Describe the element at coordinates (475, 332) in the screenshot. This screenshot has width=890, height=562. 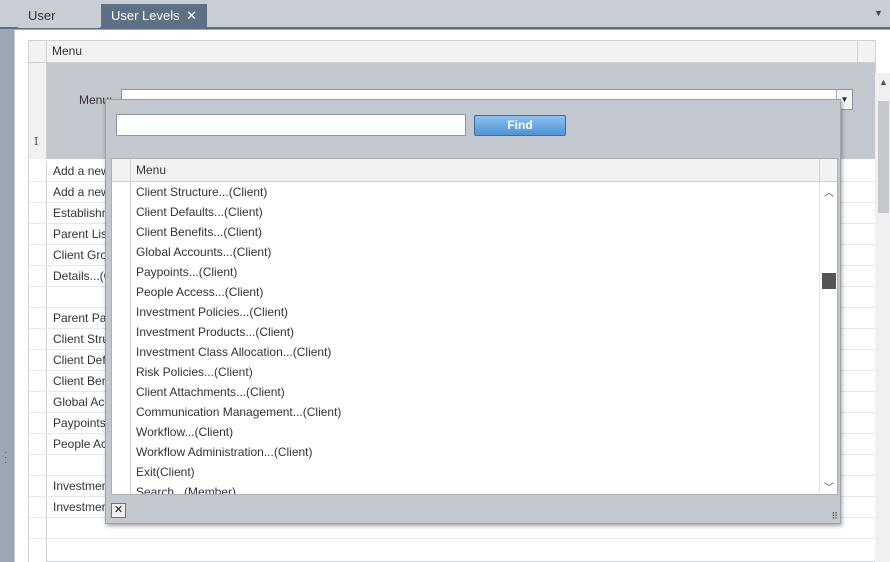
I see `list-item: Investment Products...(Client)` at that location.